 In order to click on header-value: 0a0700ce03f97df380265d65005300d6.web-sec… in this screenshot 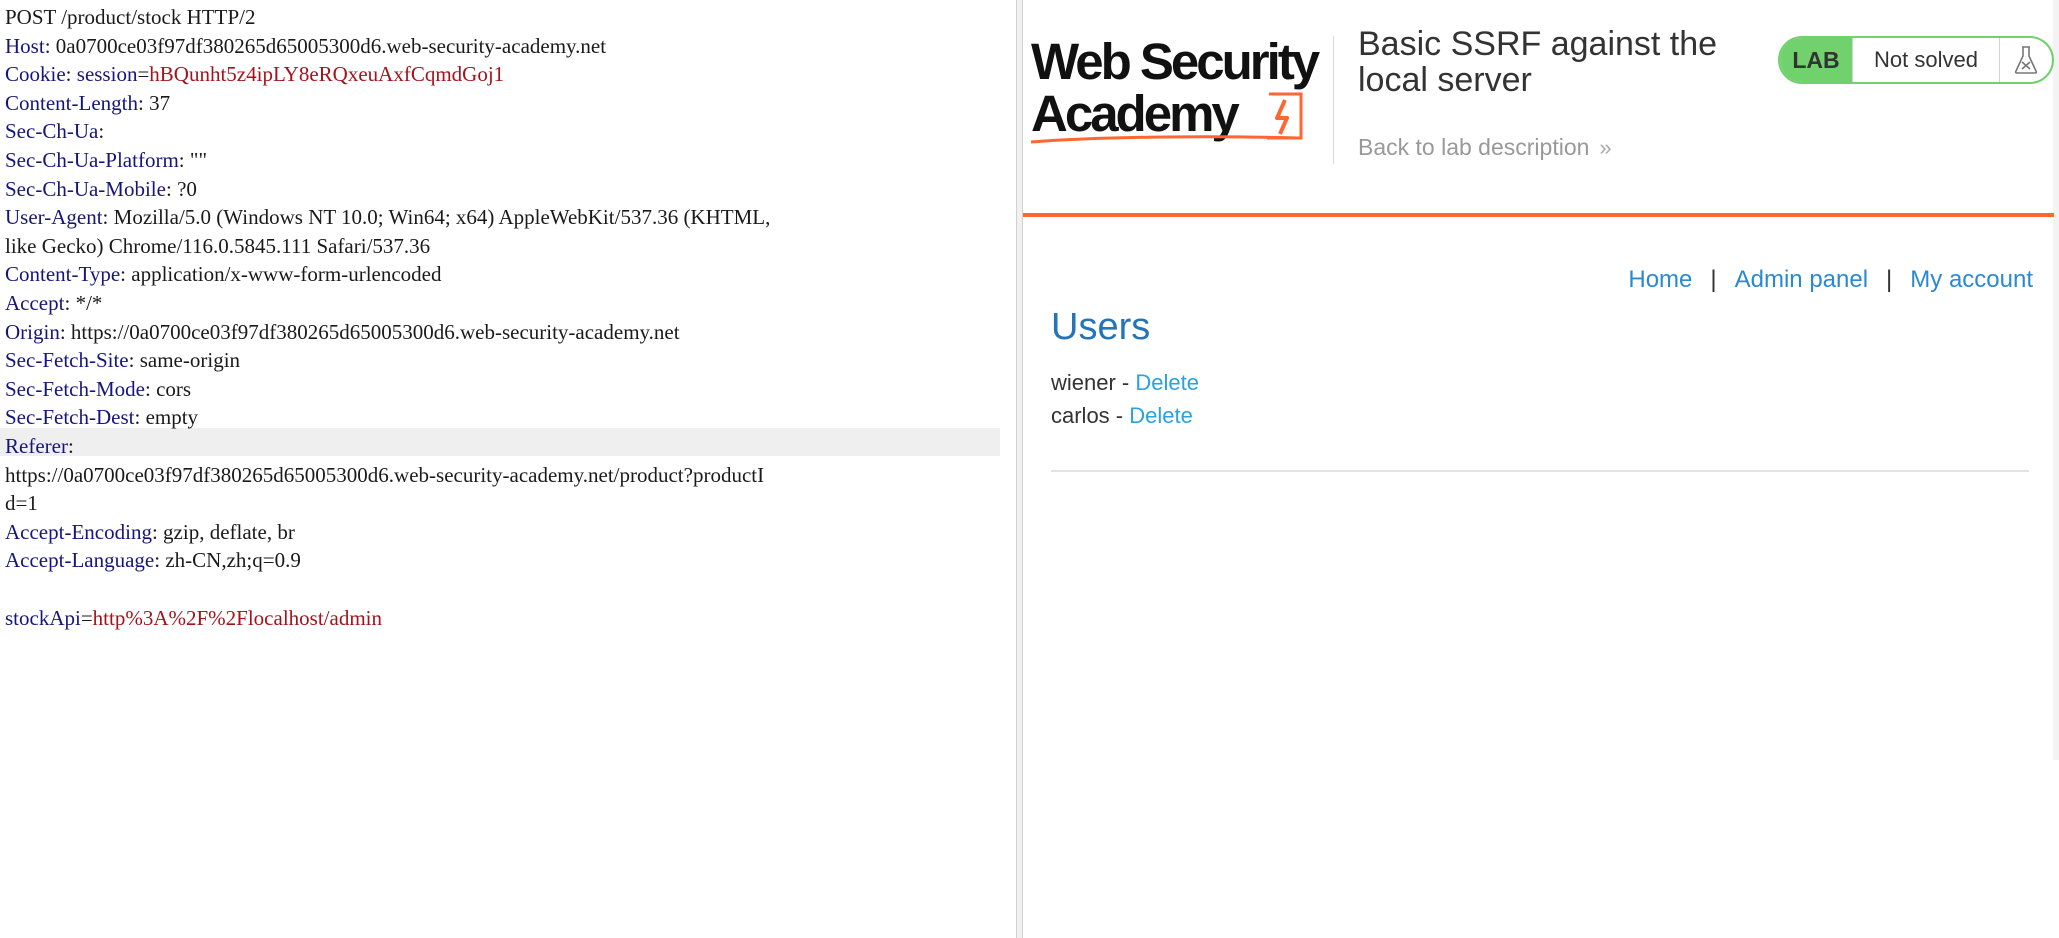, I will do `click(331, 45)`.